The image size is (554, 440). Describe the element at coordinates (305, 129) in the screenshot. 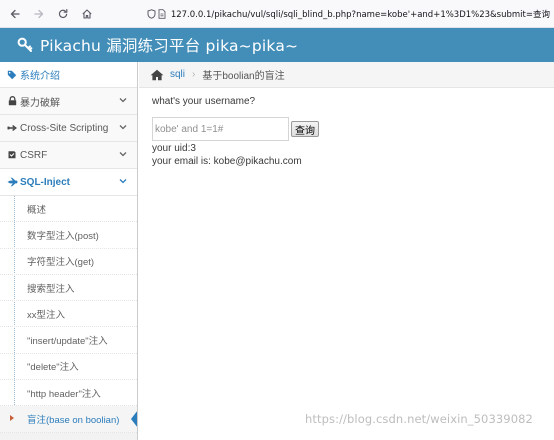

I see `query-button: 查询` at that location.